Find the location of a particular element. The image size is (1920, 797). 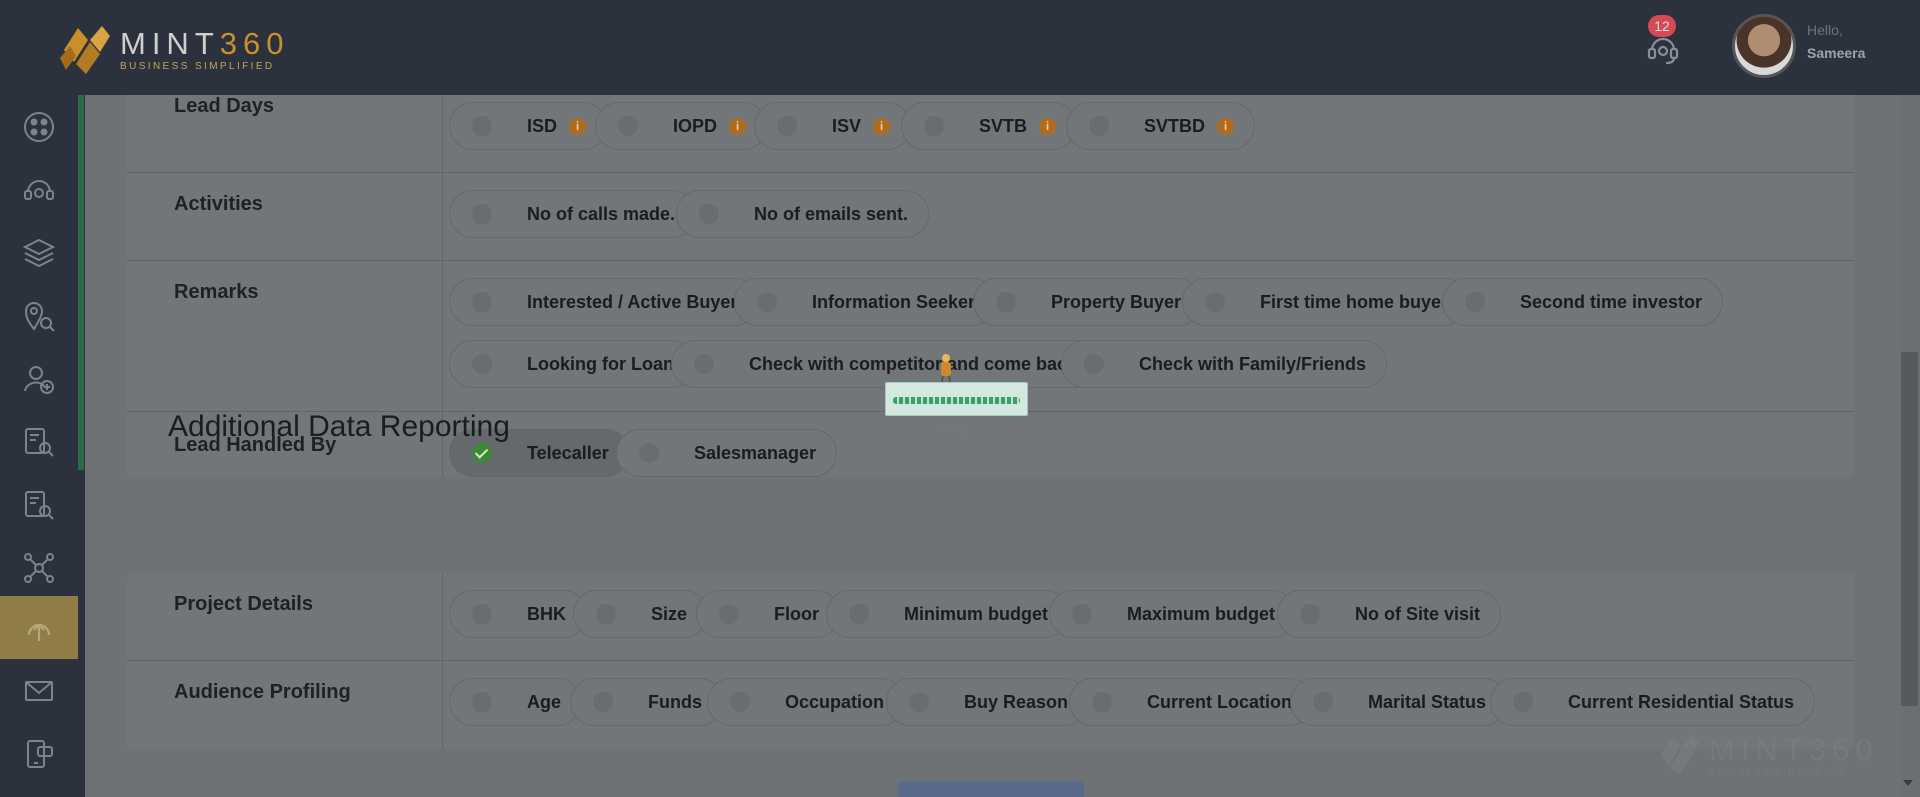

chip-current-location: Current Location is located at coordinates (1191, 702).